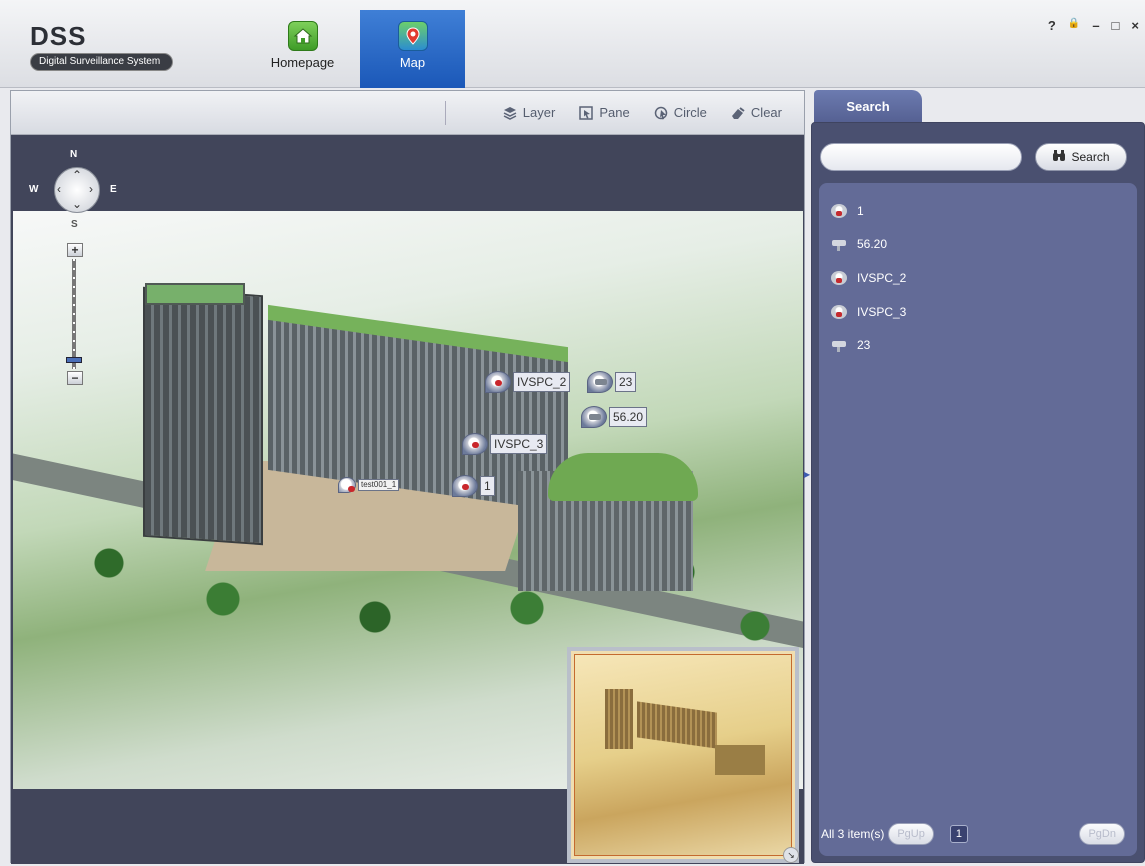 The image size is (1145, 866). What do you see at coordinates (958, 834) in the screenshot?
I see `page-number: 1` at bounding box center [958, 834].